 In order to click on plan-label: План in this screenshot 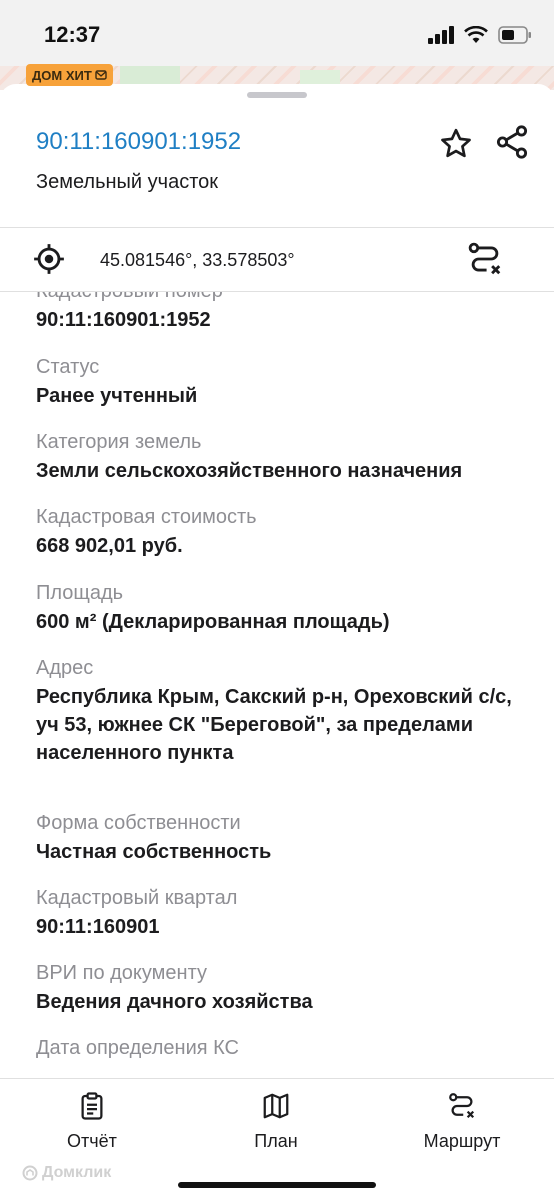, I will do `click(276, 1141)`.